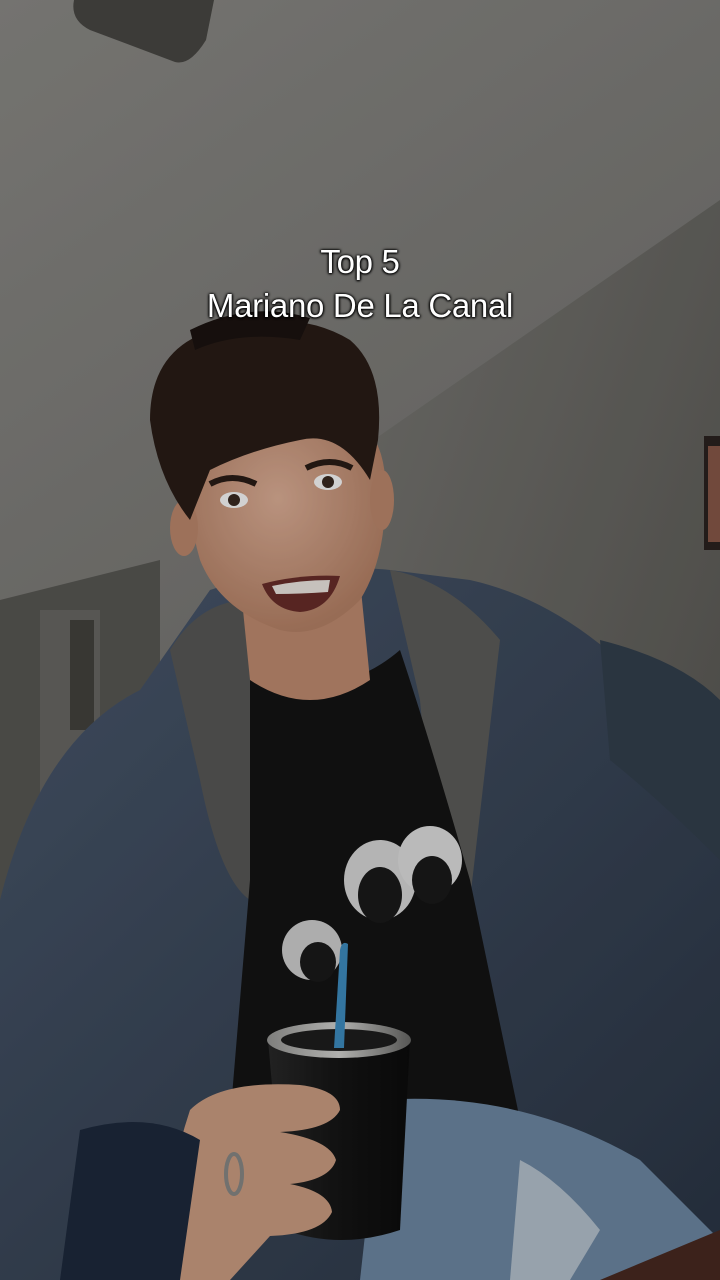  Describe the element at coordinates (360, 261) in the screenshot. I see `caption-line-1: Top 5` at that location.